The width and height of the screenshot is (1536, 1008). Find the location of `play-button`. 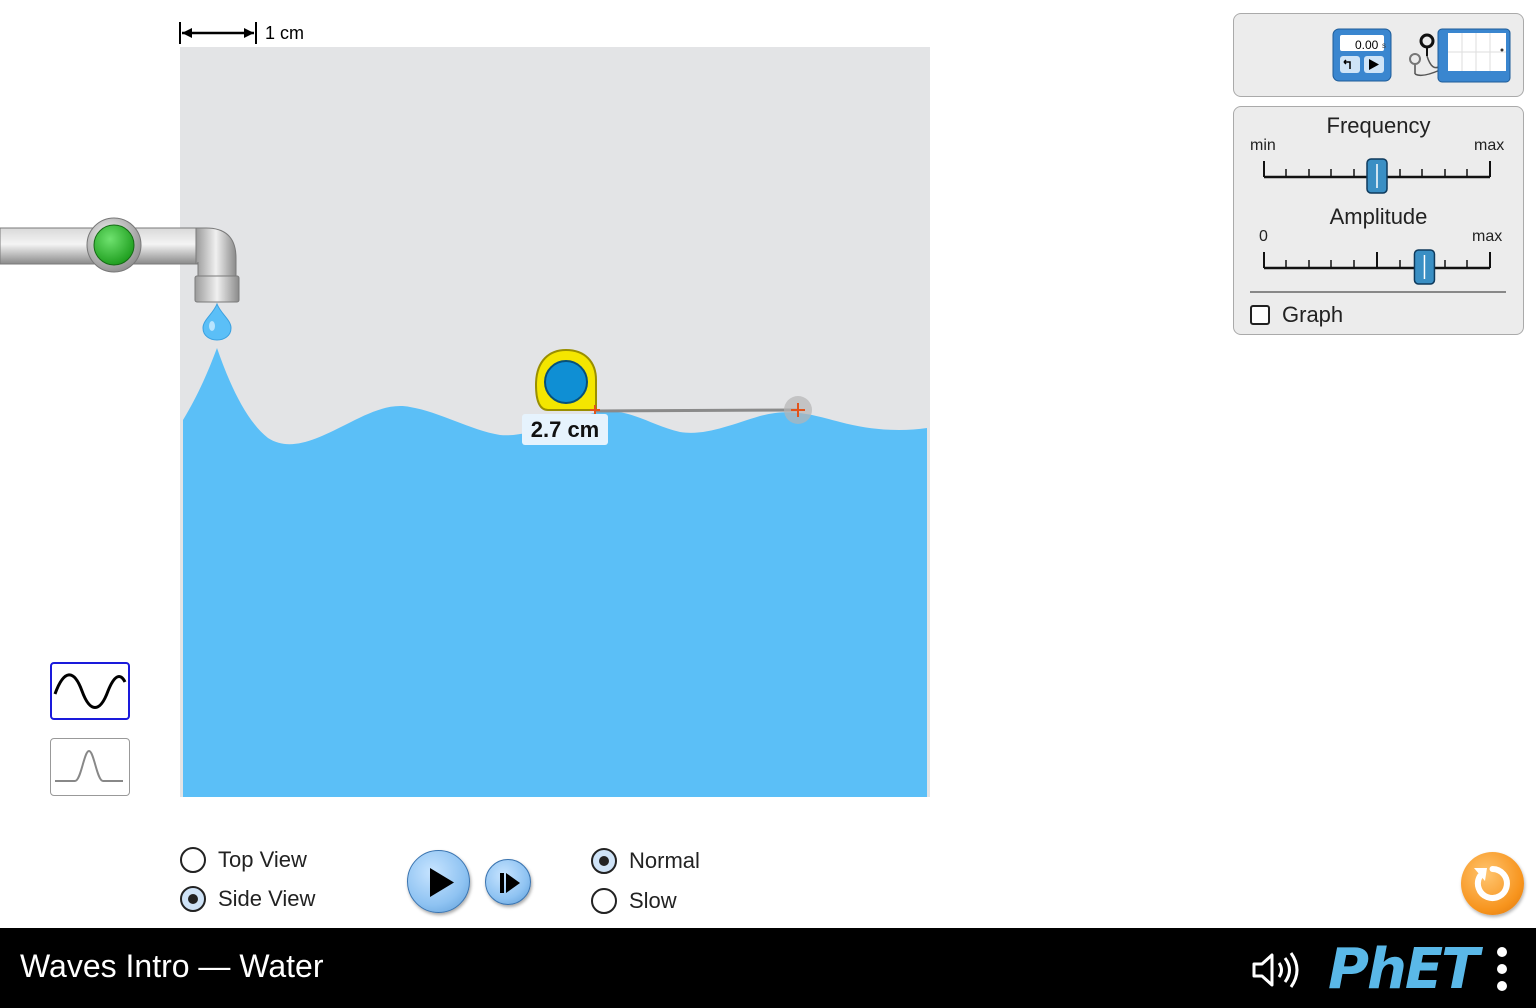

play-button is located at coordinates (438, 881).